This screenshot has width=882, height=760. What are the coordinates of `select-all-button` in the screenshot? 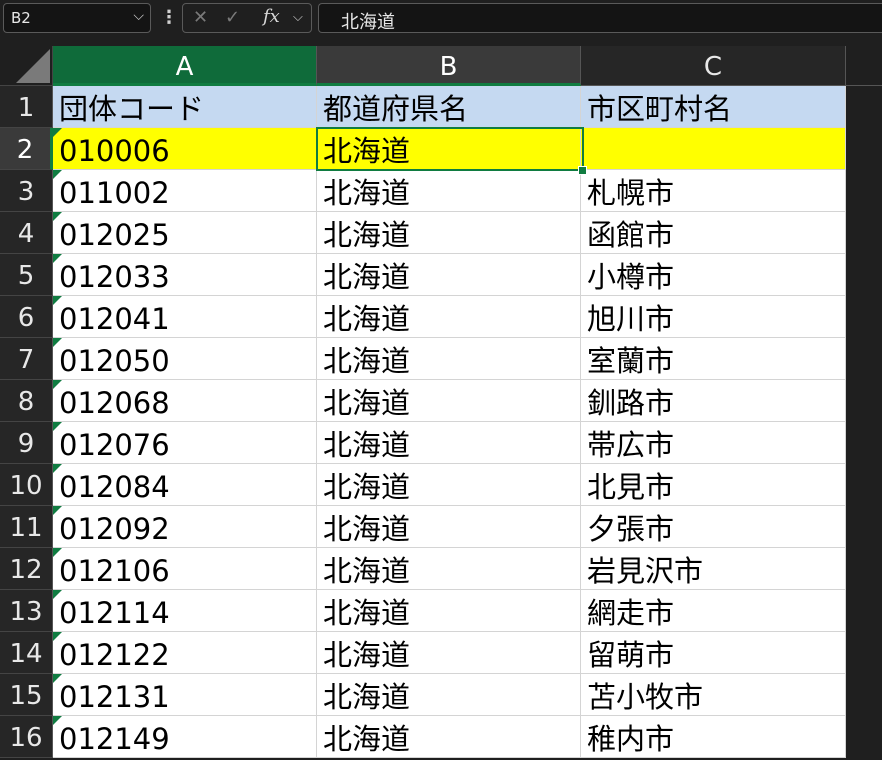 It's located at (26, 66).